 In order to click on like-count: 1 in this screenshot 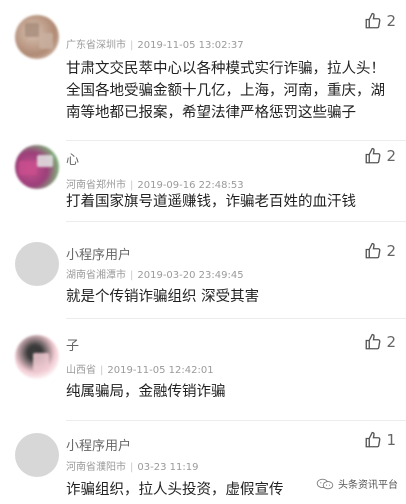, I will do `click(391, 440)`.